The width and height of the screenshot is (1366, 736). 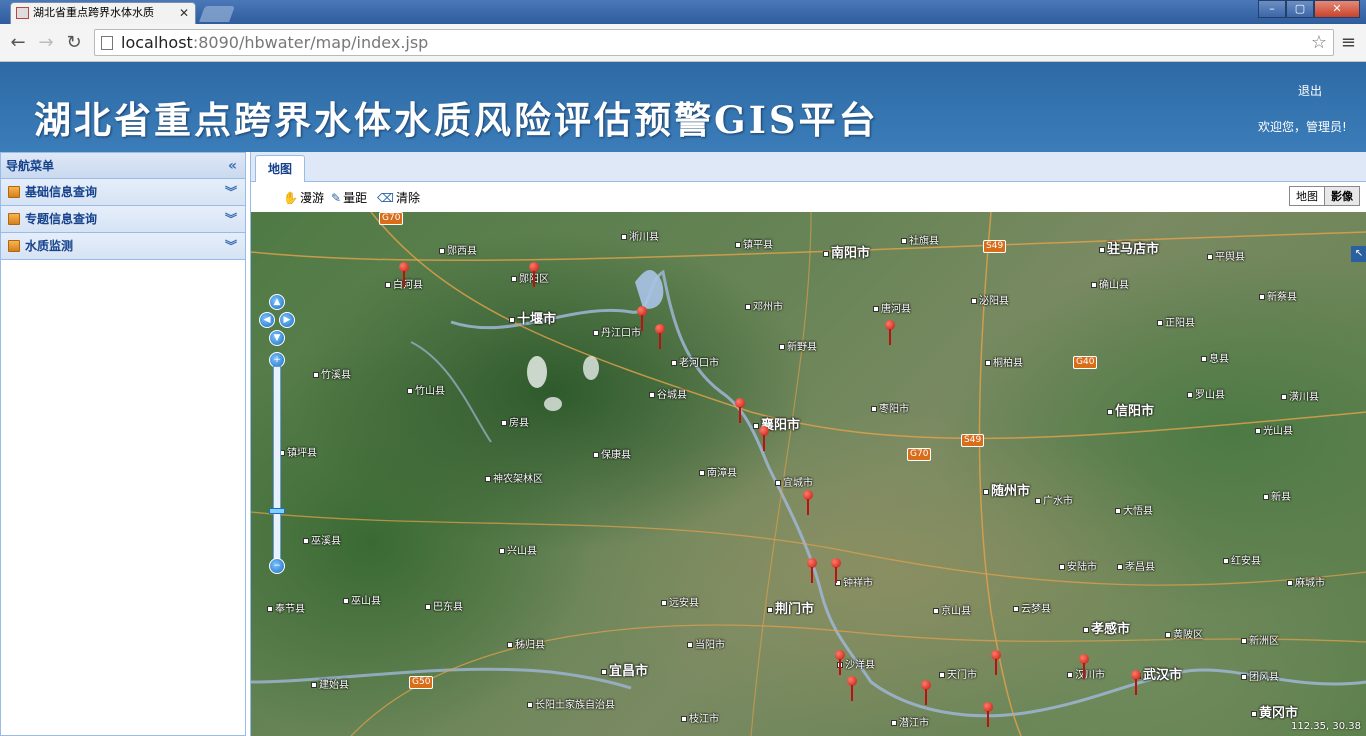 I want to click on city-label: 孝昌县, so click(x=1136, y=565).